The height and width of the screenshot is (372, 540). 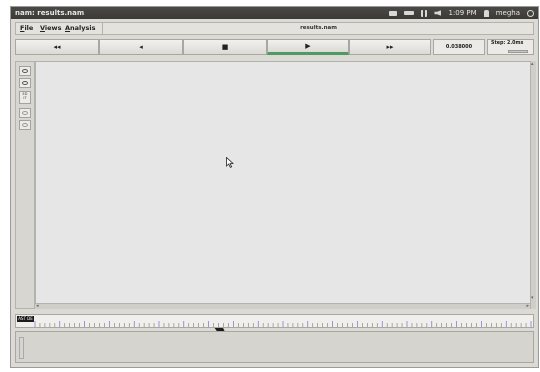 What do you see at coordinates (21, 348) in the screenshot?
I see `panel-resize-handle` at bounding box center [21, 348].